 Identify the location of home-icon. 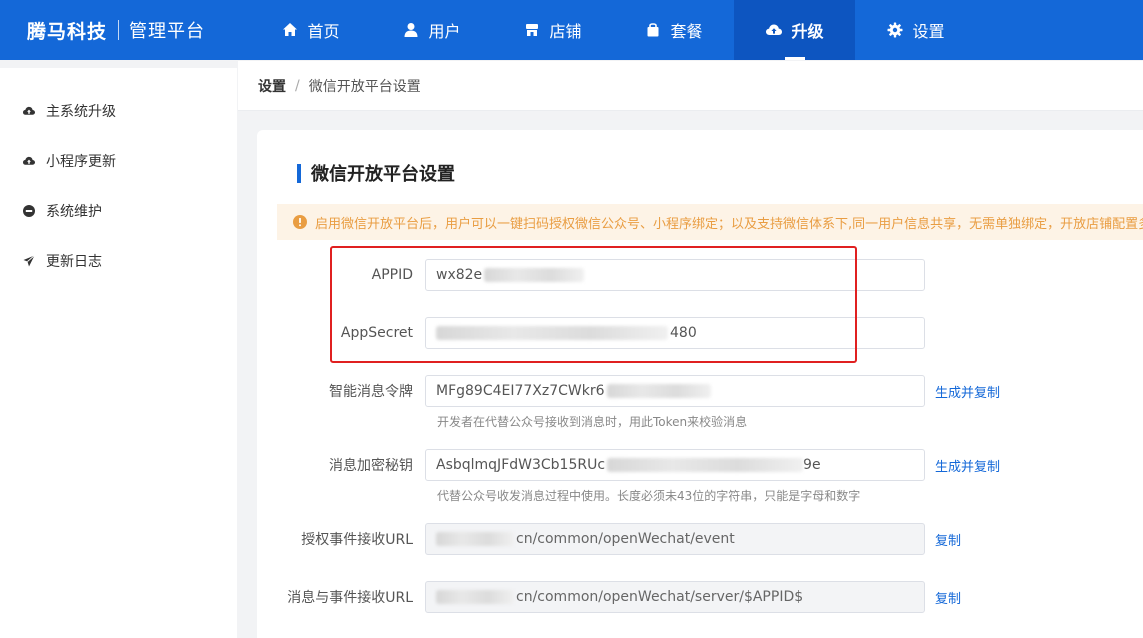
(290, 30).